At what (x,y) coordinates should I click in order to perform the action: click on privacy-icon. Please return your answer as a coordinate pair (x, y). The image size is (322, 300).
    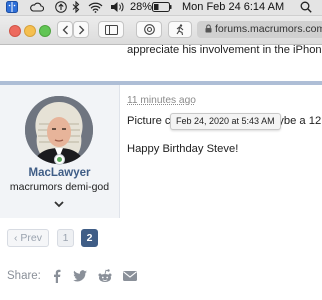
    Looking at the image, I should click on (149, 29).